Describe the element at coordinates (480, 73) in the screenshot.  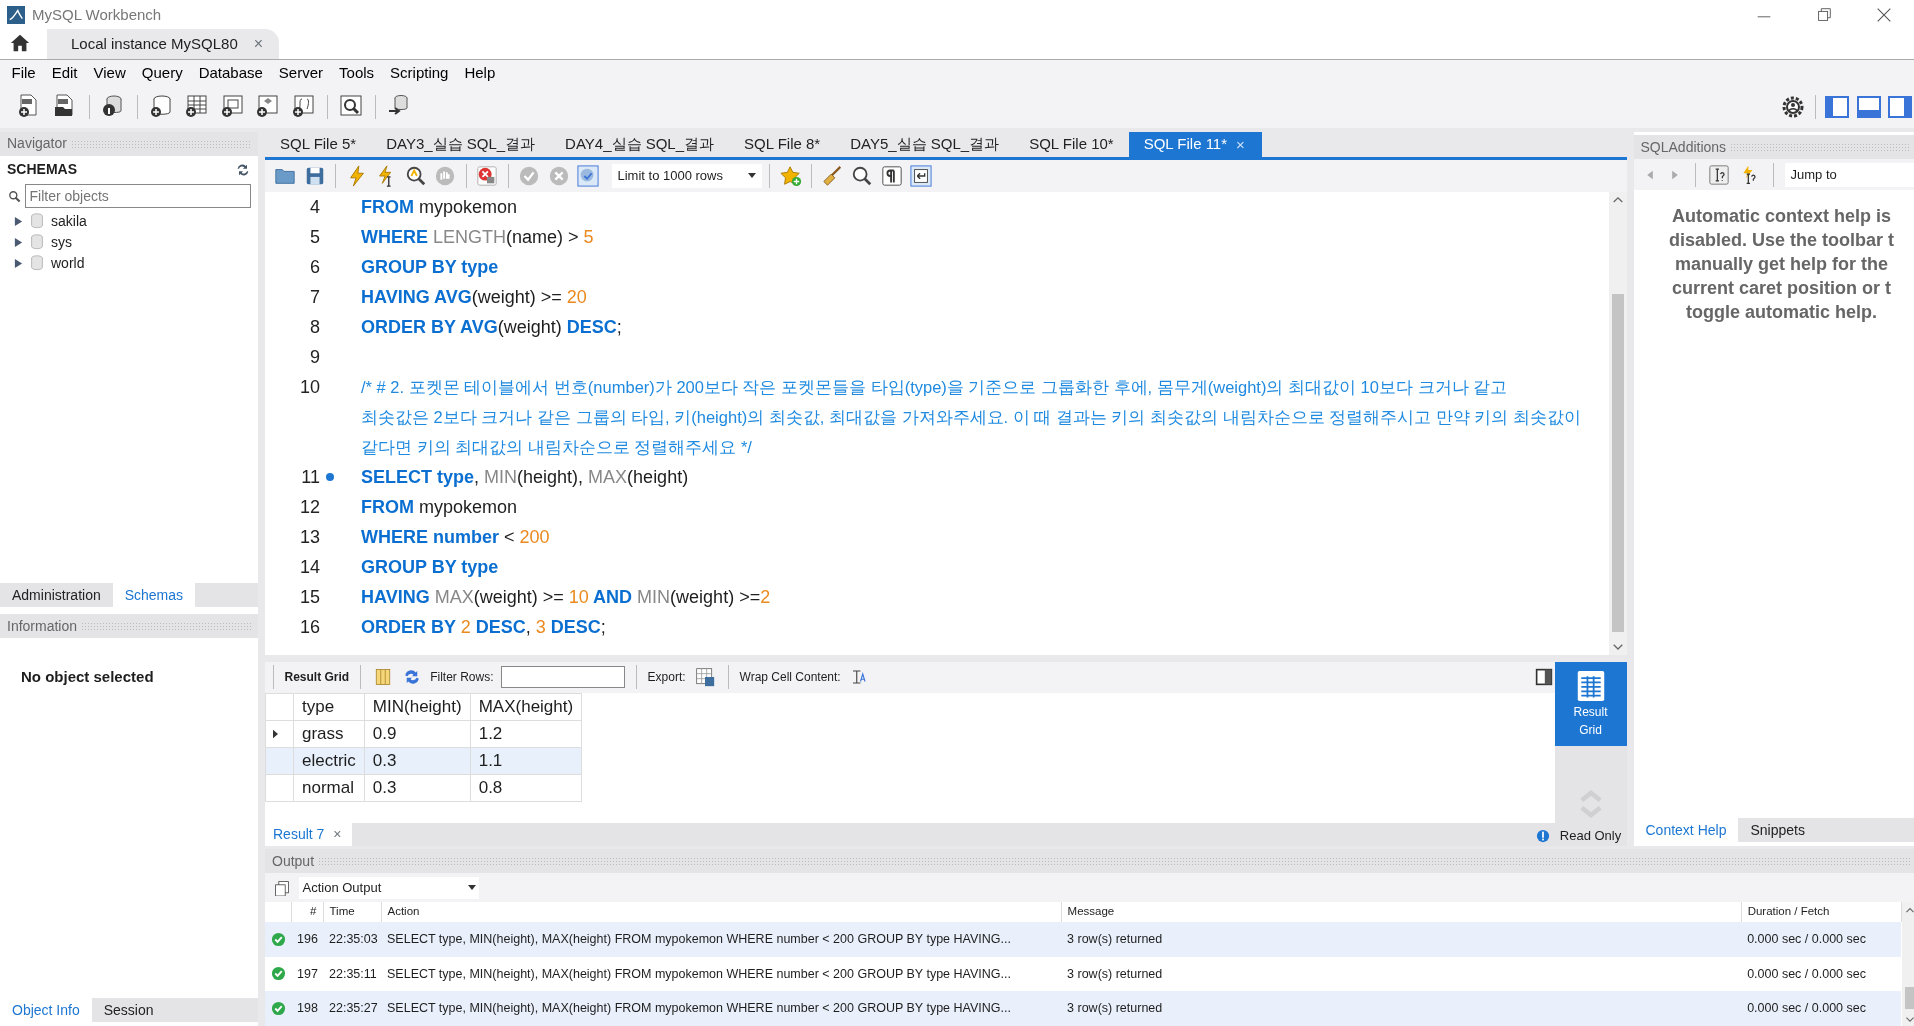
I see `menu-item: Help` at that location.